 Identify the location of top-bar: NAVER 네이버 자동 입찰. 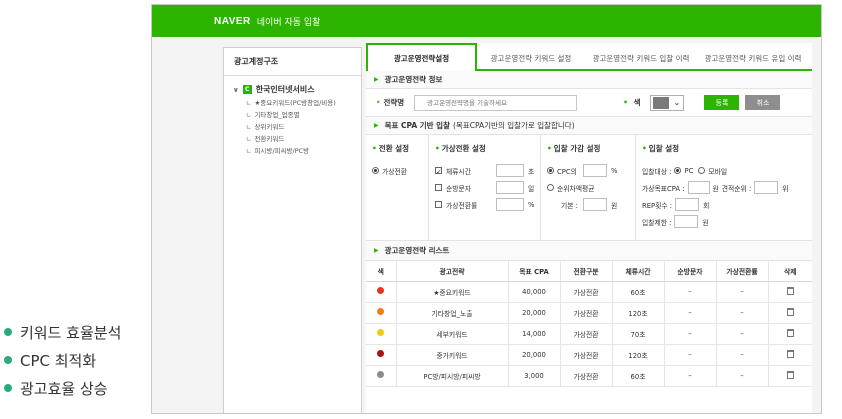
(486, 21).